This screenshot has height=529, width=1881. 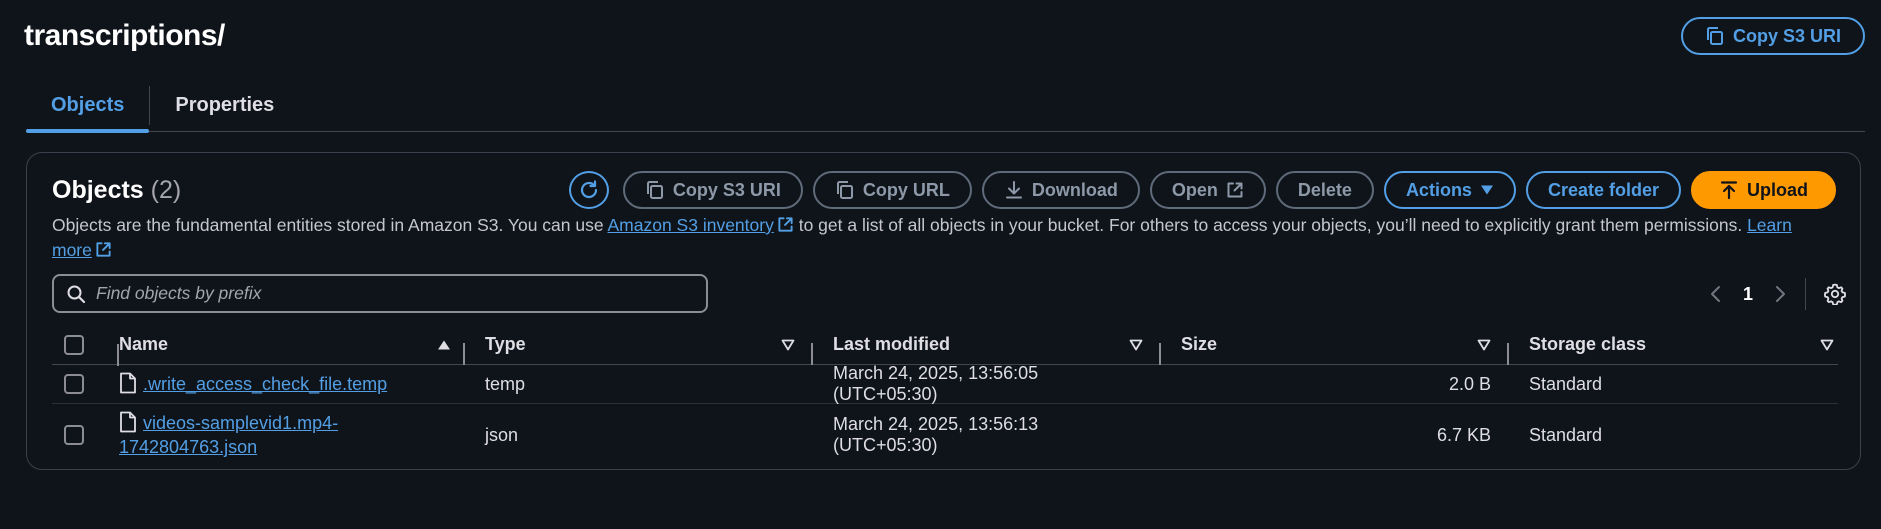 What do you see at coordinates (1438, 189) in the screenshot?
I see `actions-label: Actions` at bounding box center [1438, 189].